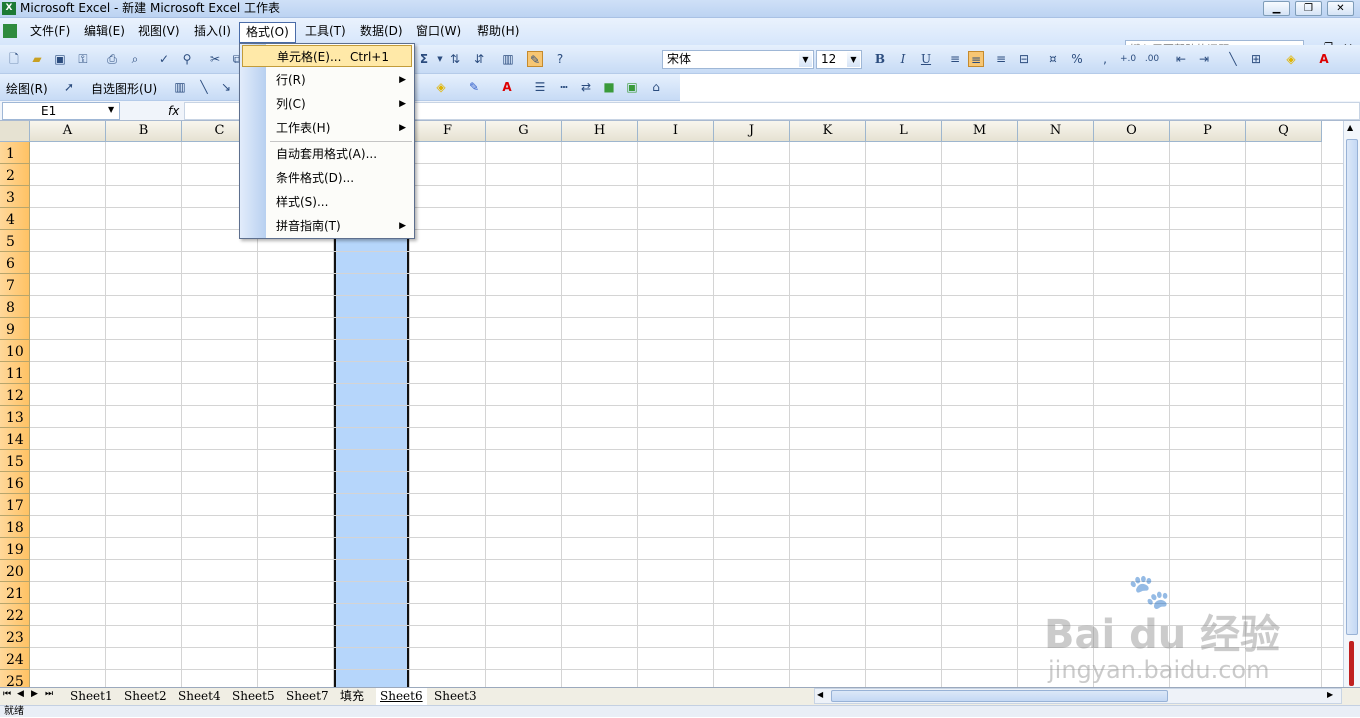 The height and width of the screenshot is (718, 1360). Describe the element at coordinates (524, 131) in the screenshot. I see `column-header: G` at that location.